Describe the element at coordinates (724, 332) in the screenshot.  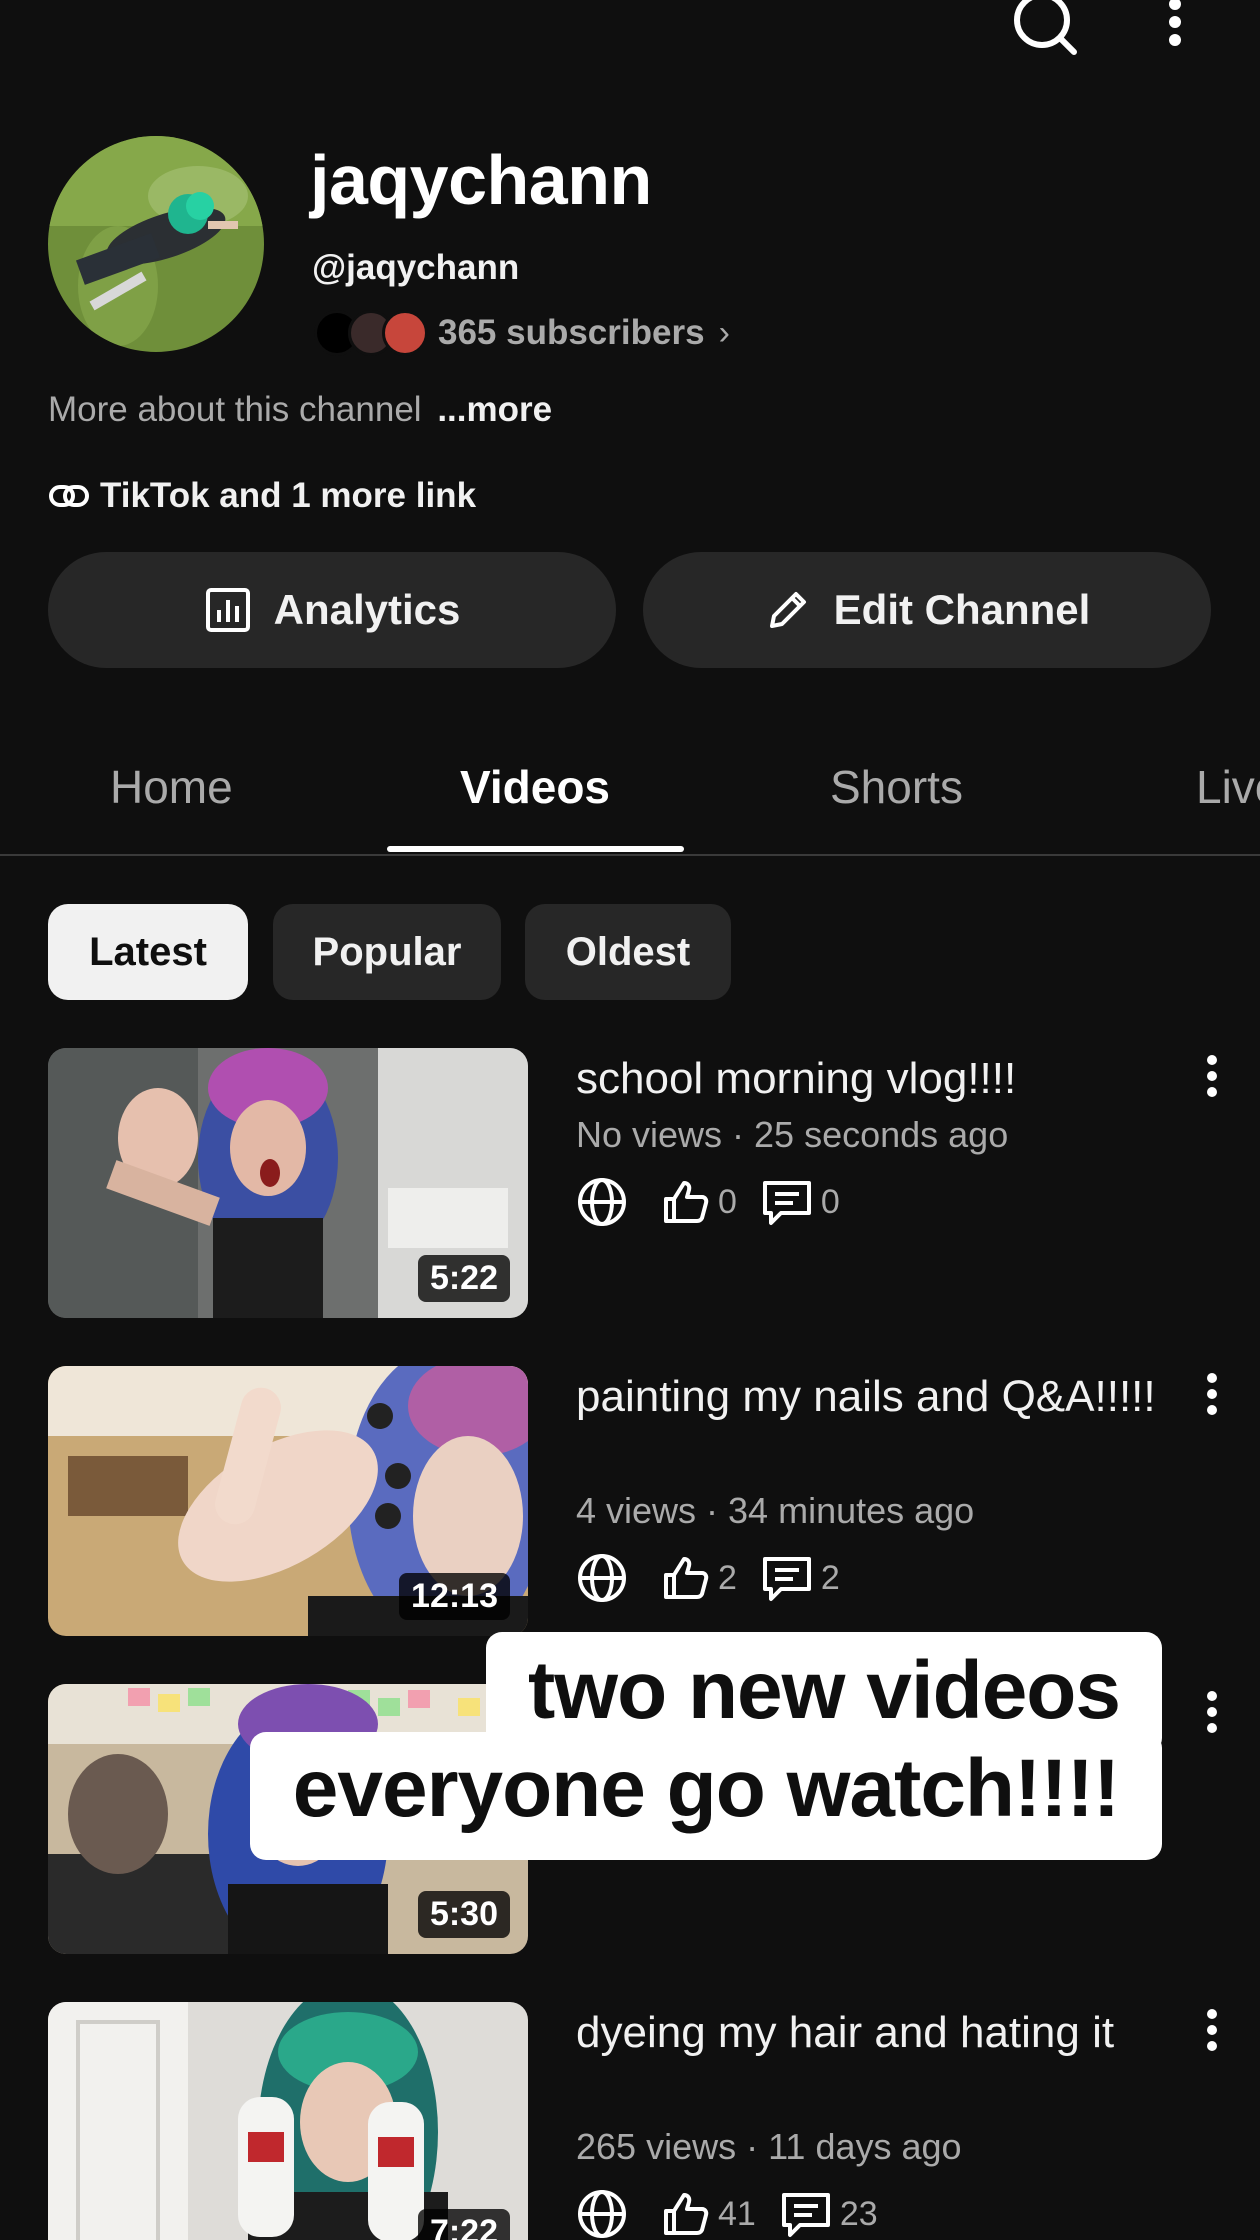
I see `chevron-right-icon: ›` at that location.